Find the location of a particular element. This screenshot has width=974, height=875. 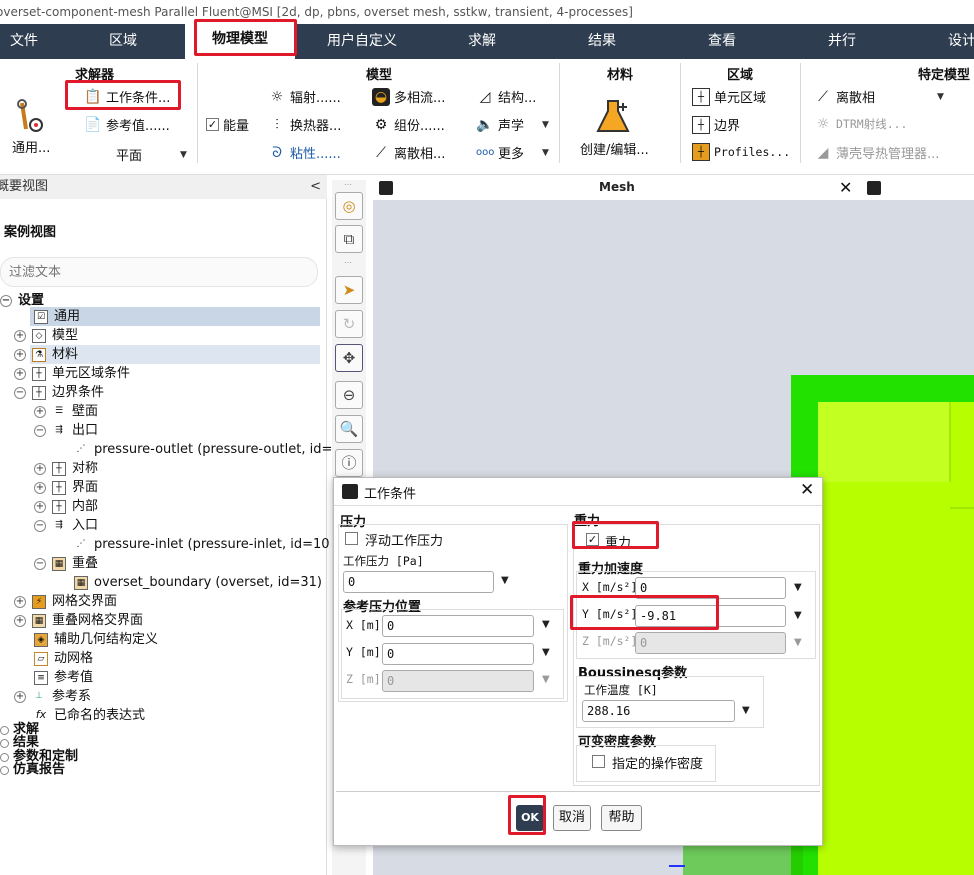

zoom-in-out-icon: ⊖ is located at coordinates (349, 395).